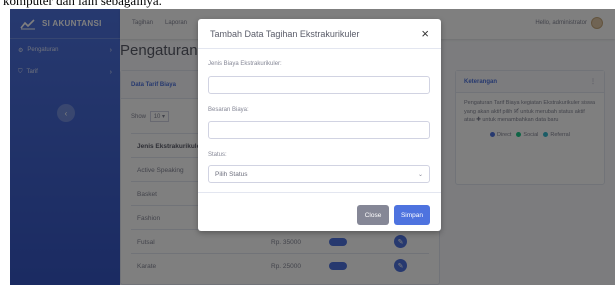  What do you see at coordinates (319, 130) in the screenshot?
I see `besaran-biaya-input` at bounding box center [319, 130].